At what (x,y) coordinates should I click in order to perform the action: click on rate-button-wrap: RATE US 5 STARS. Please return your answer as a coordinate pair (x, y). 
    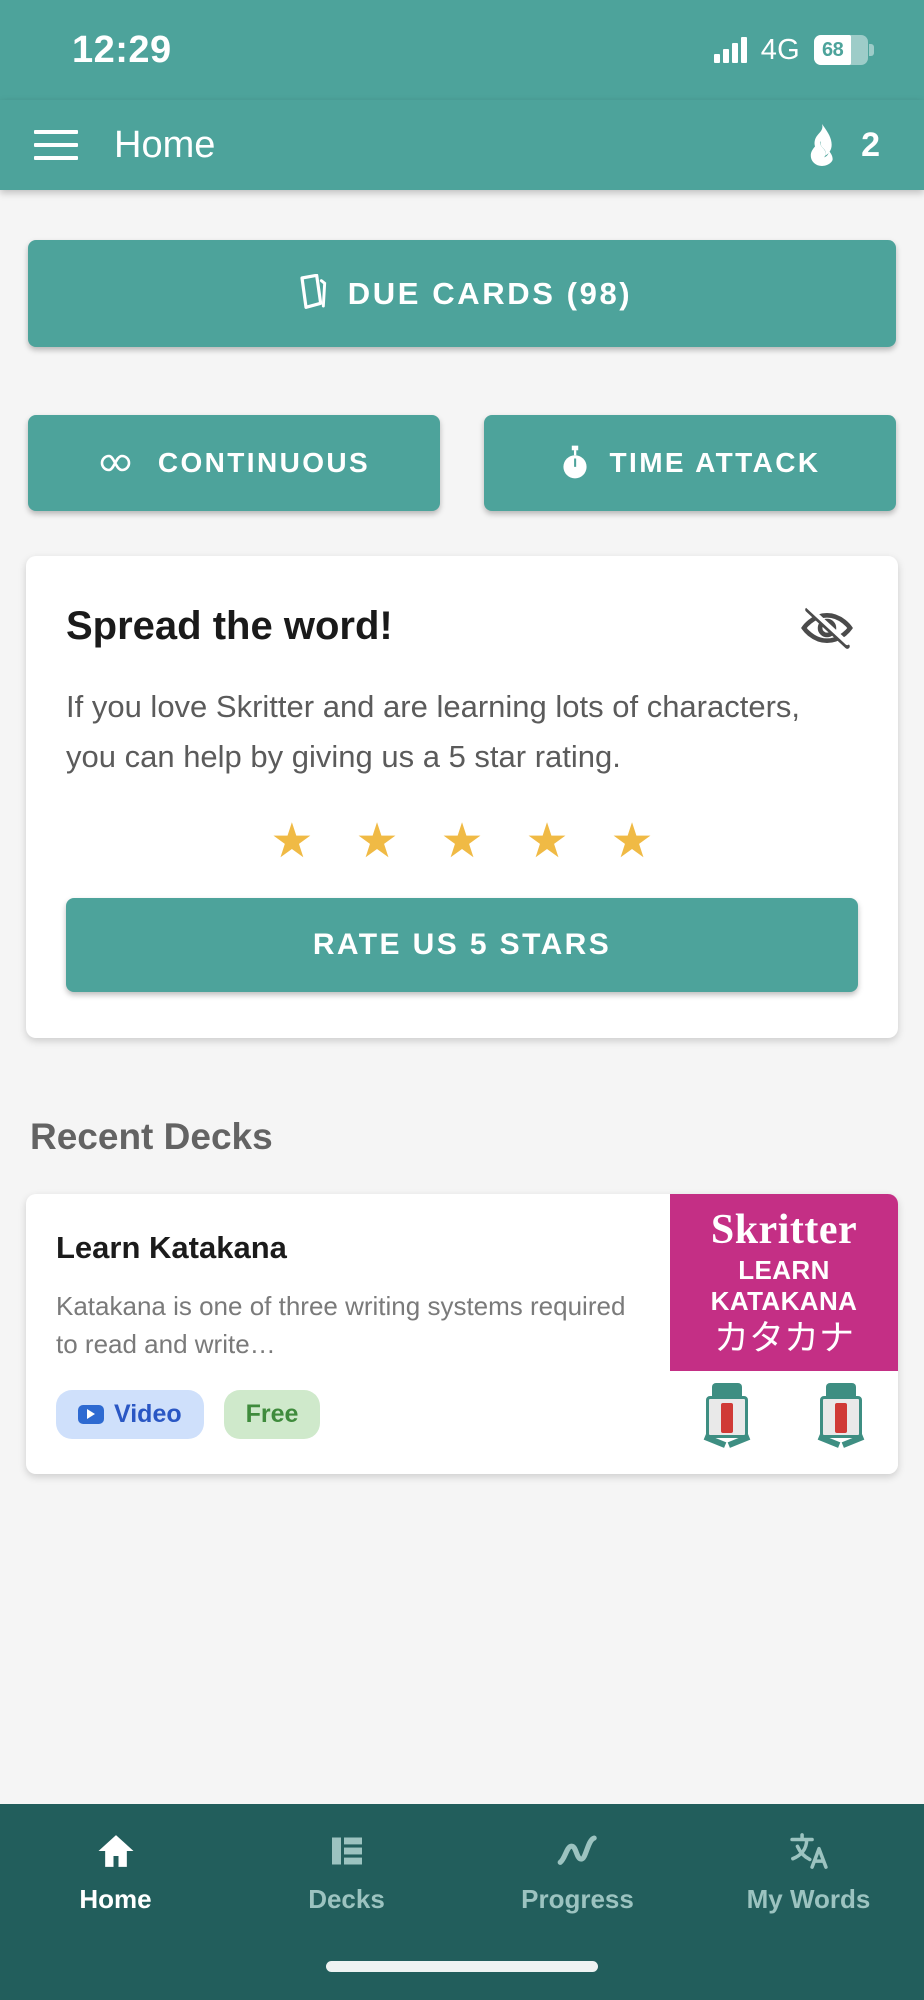
    Looking at the image, I should click on (462, 952).